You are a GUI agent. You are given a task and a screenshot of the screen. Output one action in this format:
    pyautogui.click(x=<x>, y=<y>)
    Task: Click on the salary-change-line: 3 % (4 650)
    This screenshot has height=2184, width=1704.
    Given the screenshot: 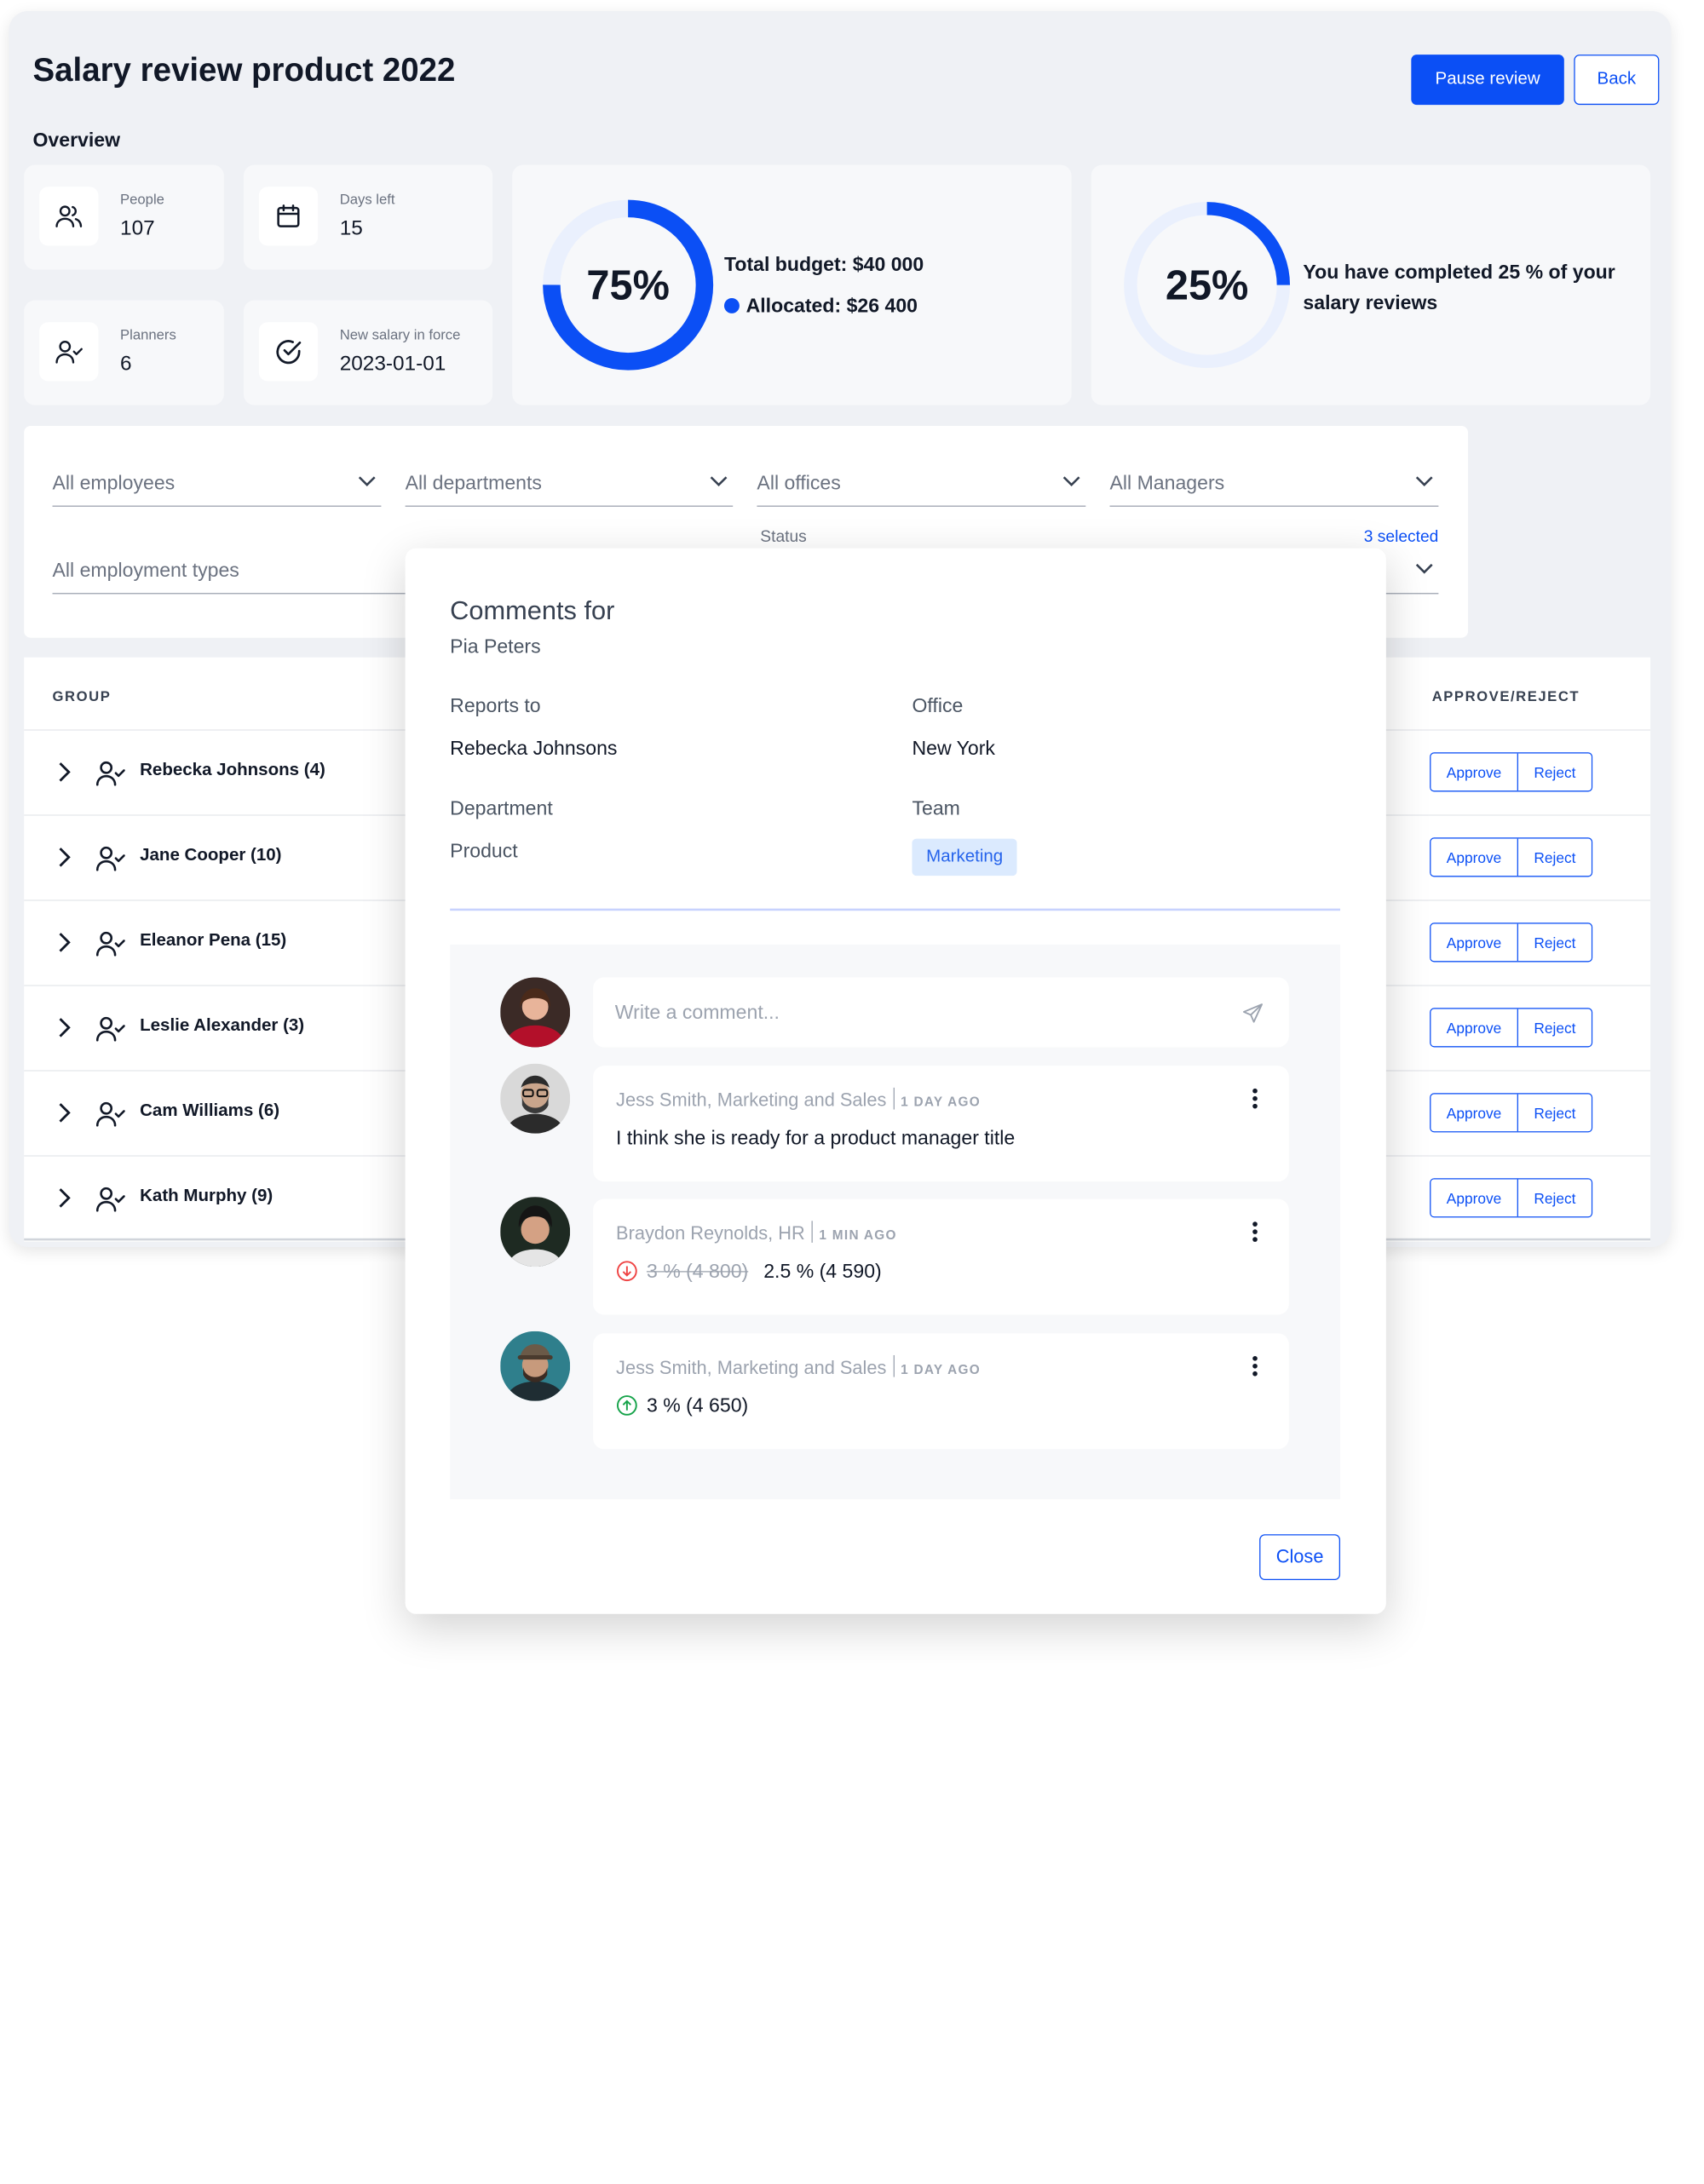 What is the action you would take?
    pyautogui.click(x=682, y=1405)
    